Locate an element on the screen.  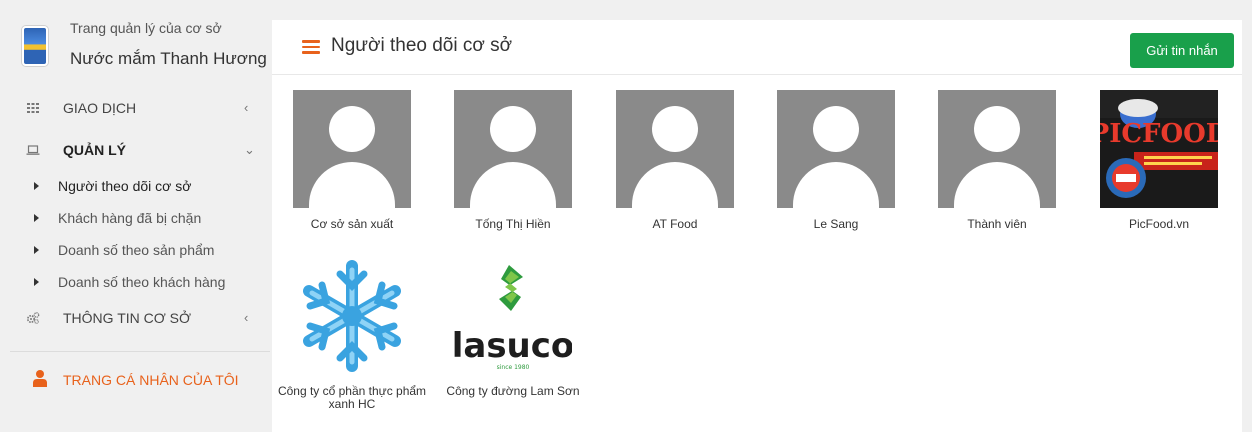
user-icon is located at coordinates (40, 378).